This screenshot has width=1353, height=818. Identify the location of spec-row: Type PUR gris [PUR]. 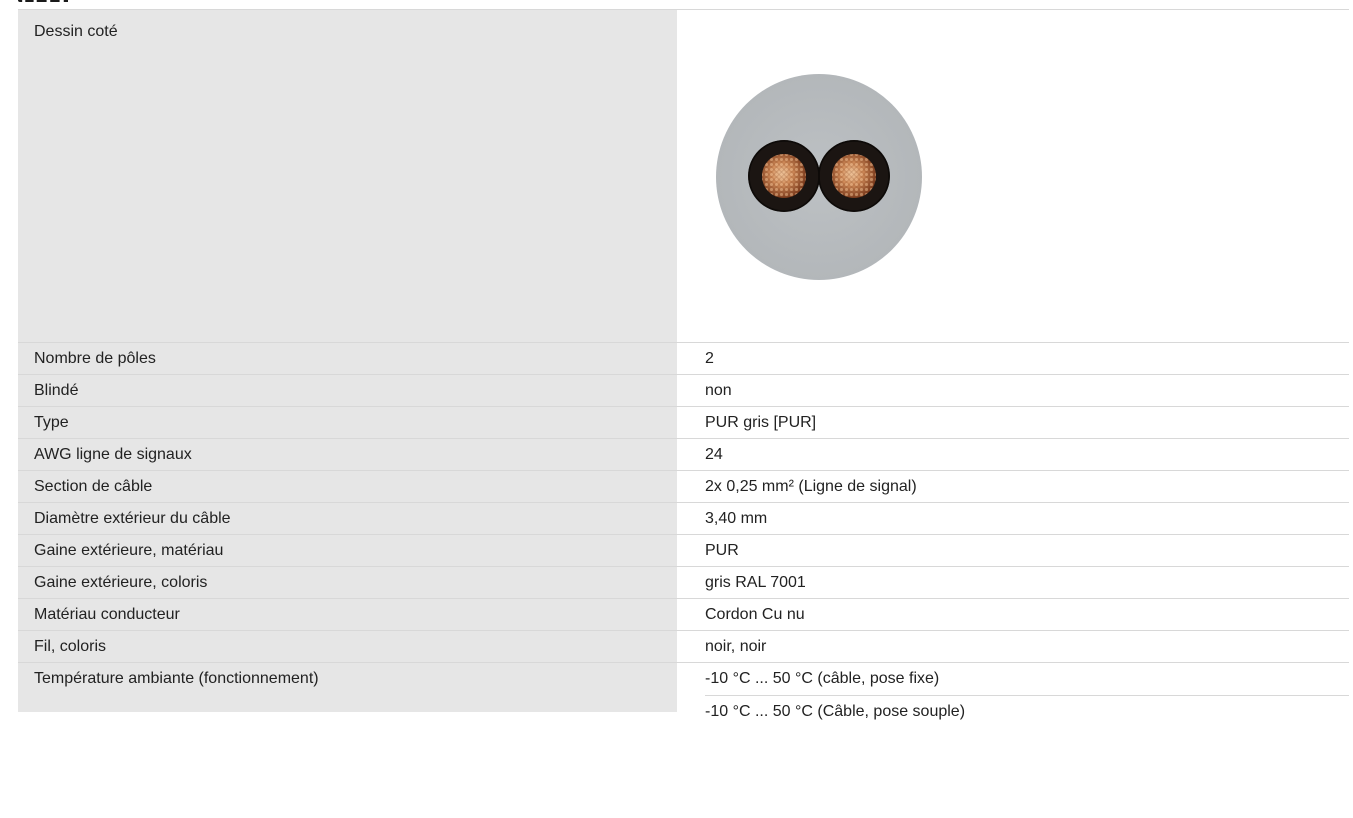
(683, 422).